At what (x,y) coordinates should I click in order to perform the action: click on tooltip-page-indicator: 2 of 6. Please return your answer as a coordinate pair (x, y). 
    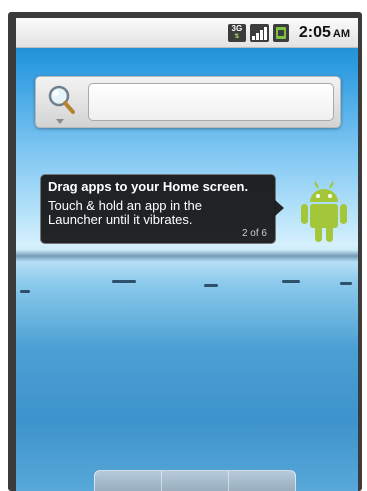
    Looking at the image, I should click on (254, 233).